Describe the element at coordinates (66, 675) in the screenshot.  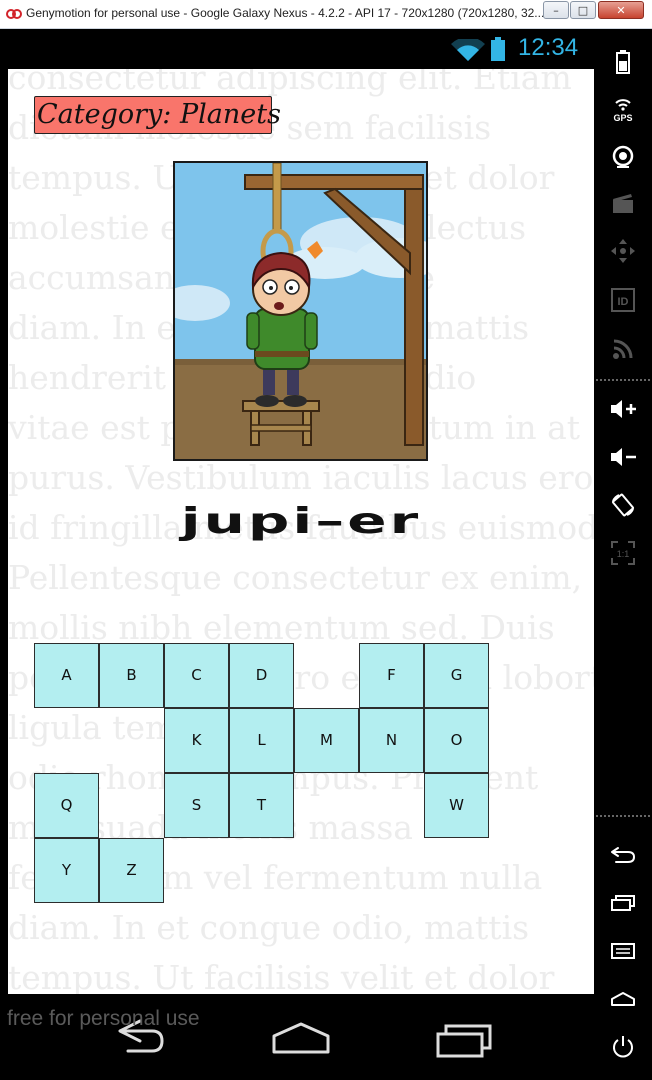
I see `key-a: A` at that location.